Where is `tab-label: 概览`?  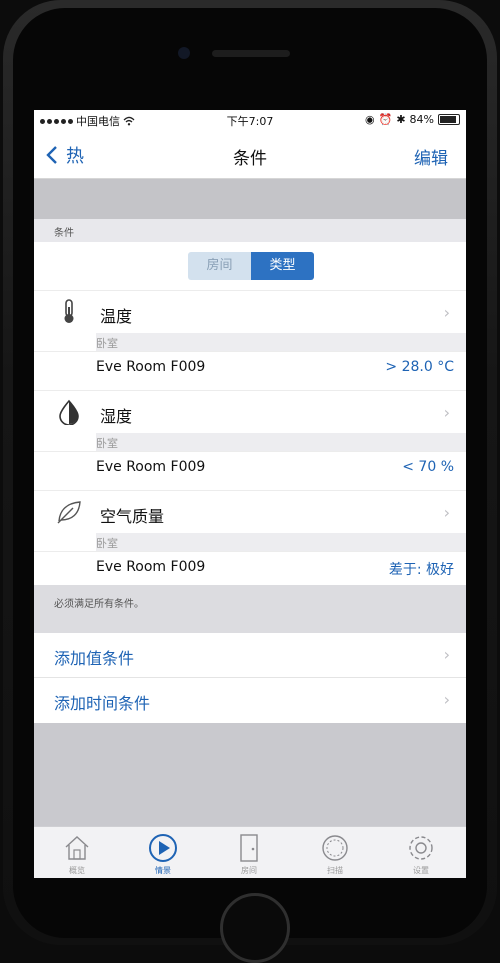
tab-label: 概览 is located at coordinates (77, 870).